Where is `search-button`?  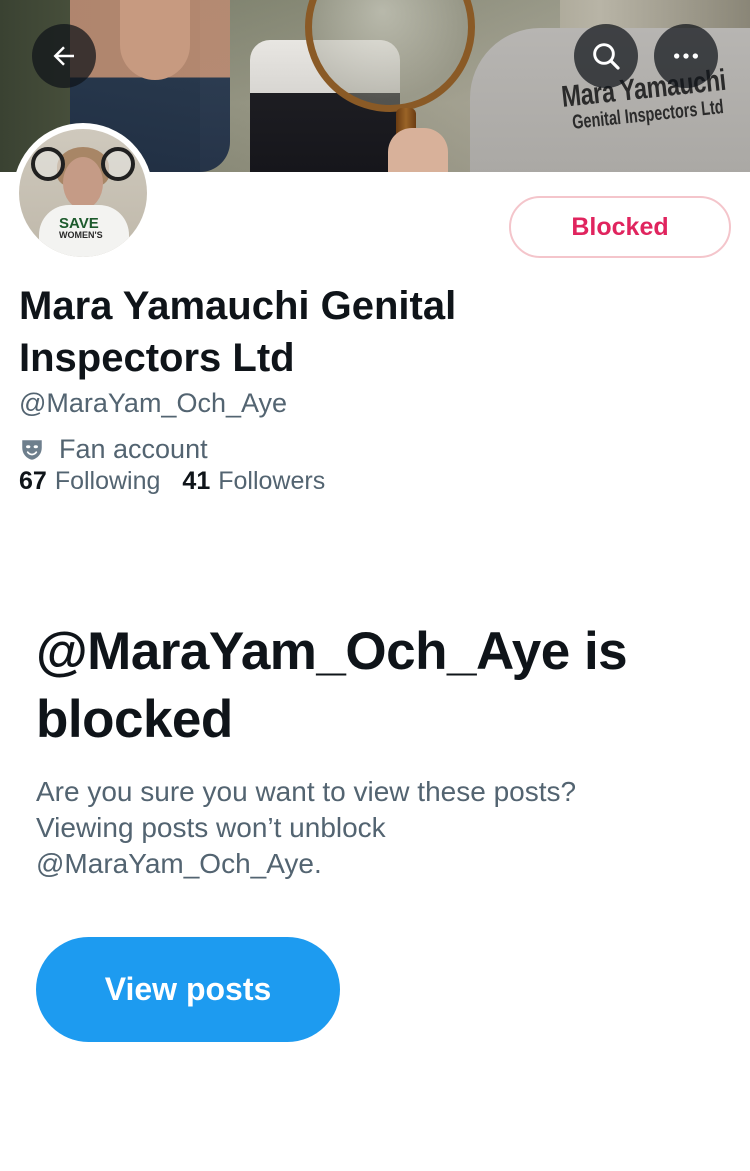 search-button is located at coordinates (606, 56).